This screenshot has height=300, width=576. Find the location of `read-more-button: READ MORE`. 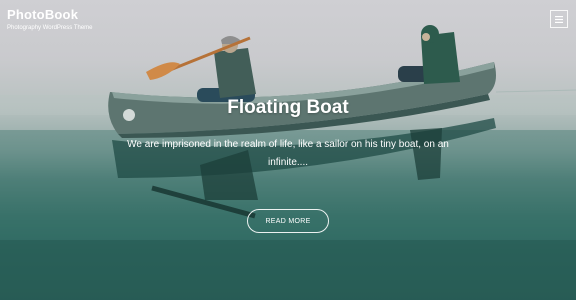

read-more-button: READ MORE is located at coordinates (288, 221).